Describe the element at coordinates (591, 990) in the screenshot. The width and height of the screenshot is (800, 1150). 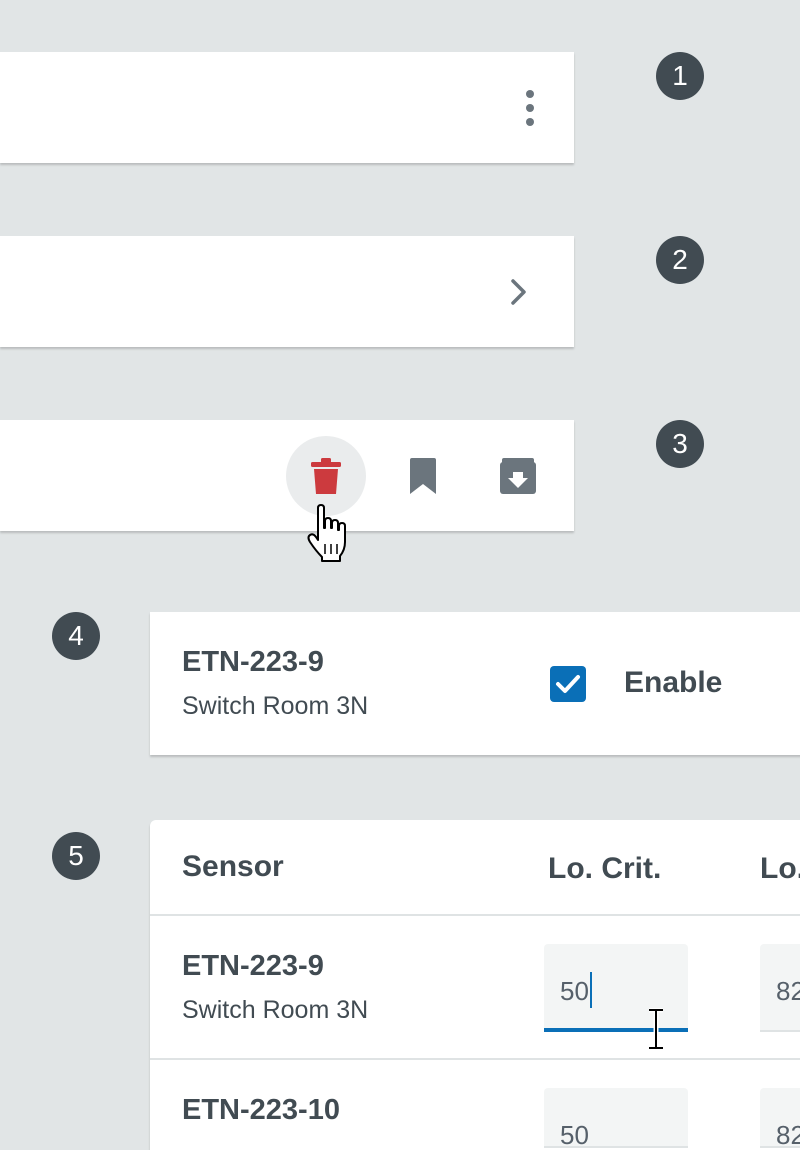
I see `text-caret` at that location.